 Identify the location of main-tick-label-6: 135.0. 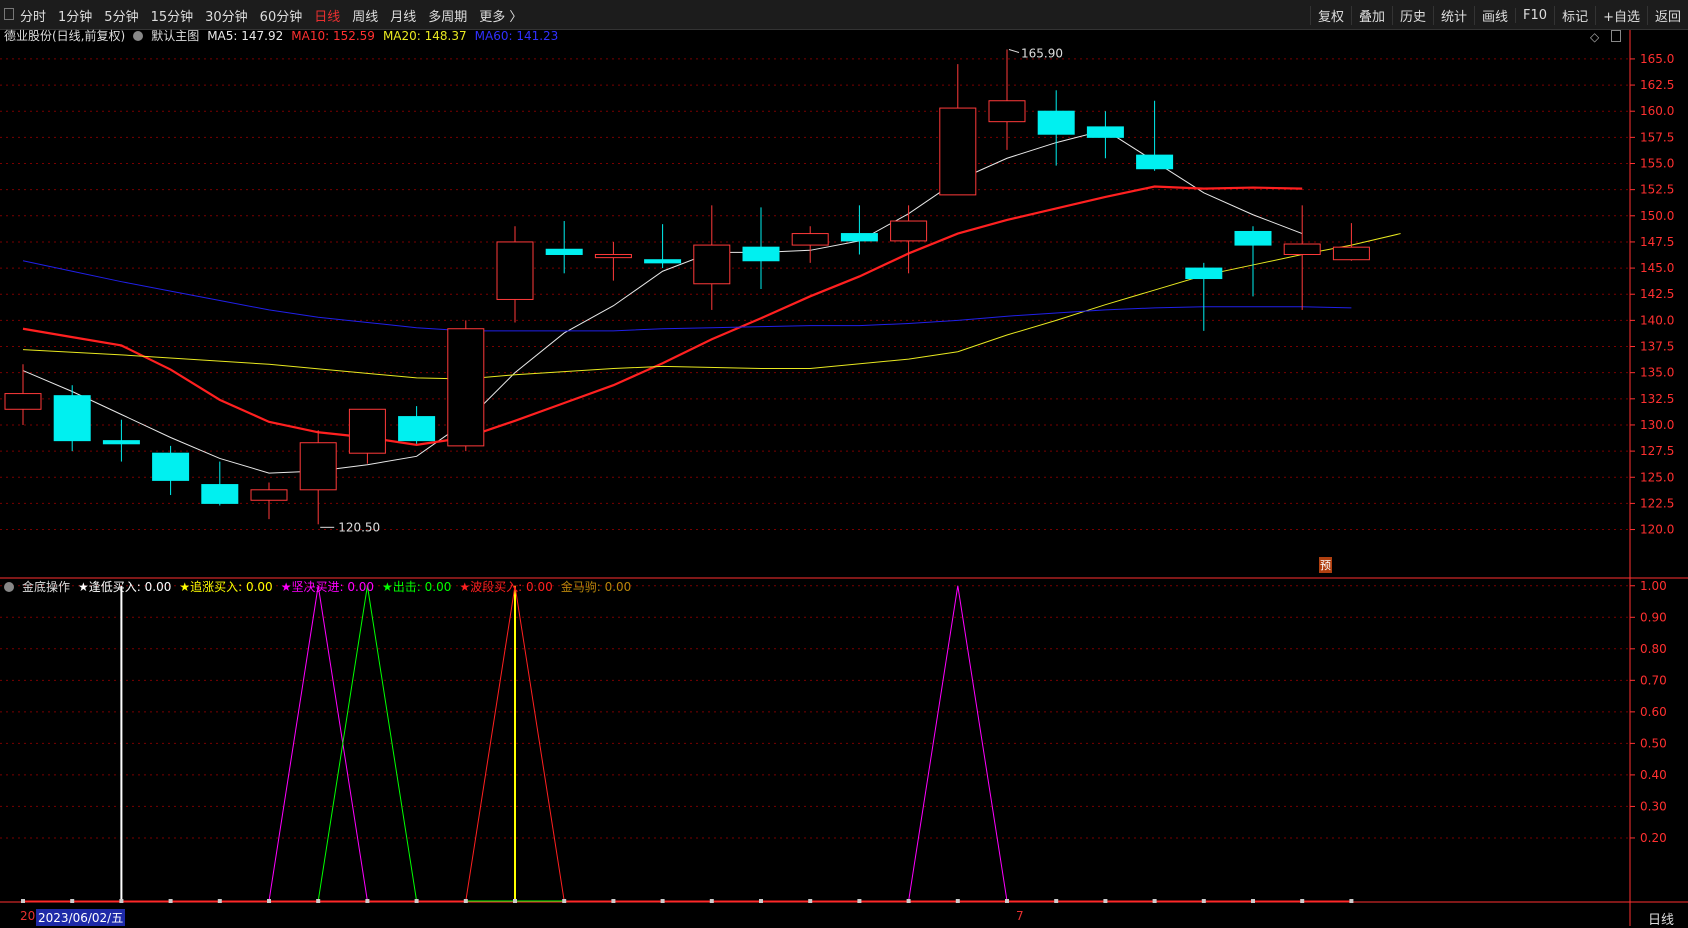
(1657, 373).